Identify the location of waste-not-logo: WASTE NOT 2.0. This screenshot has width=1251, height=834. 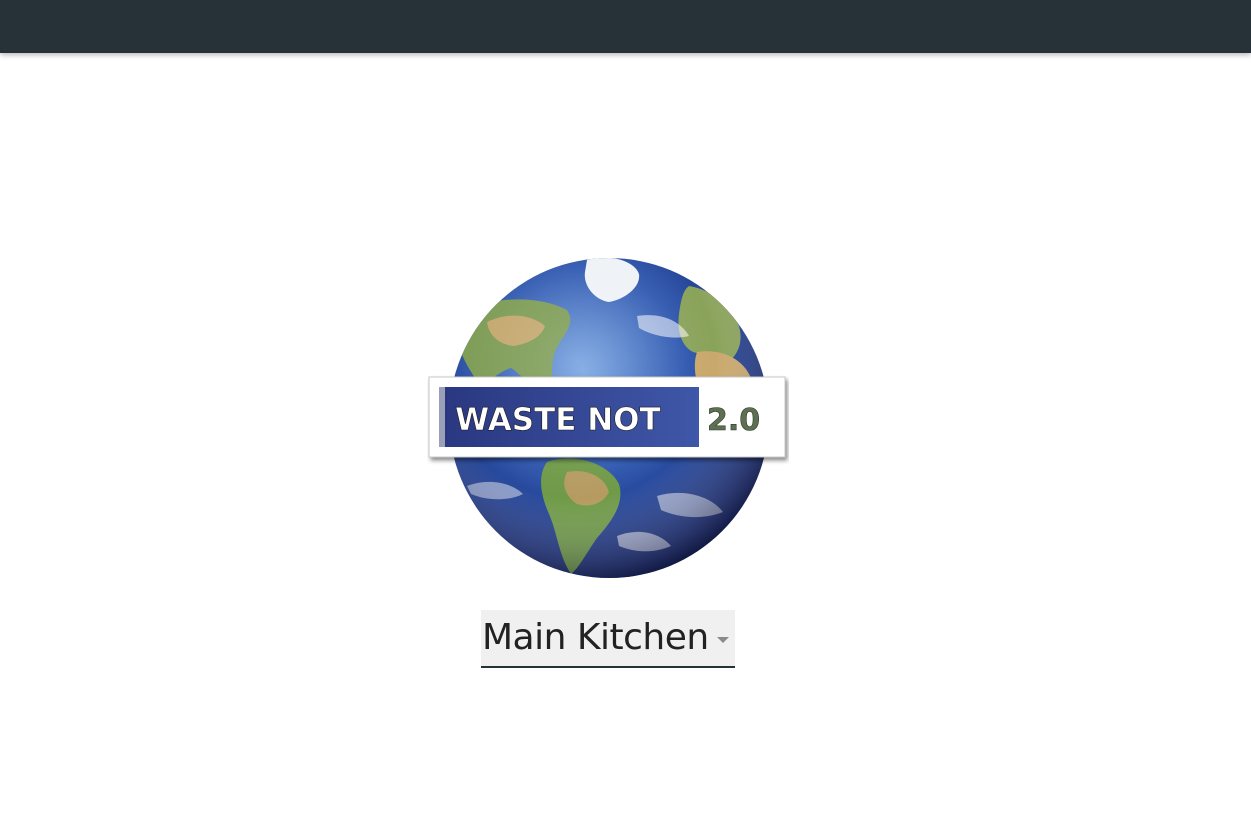
(608, 418).